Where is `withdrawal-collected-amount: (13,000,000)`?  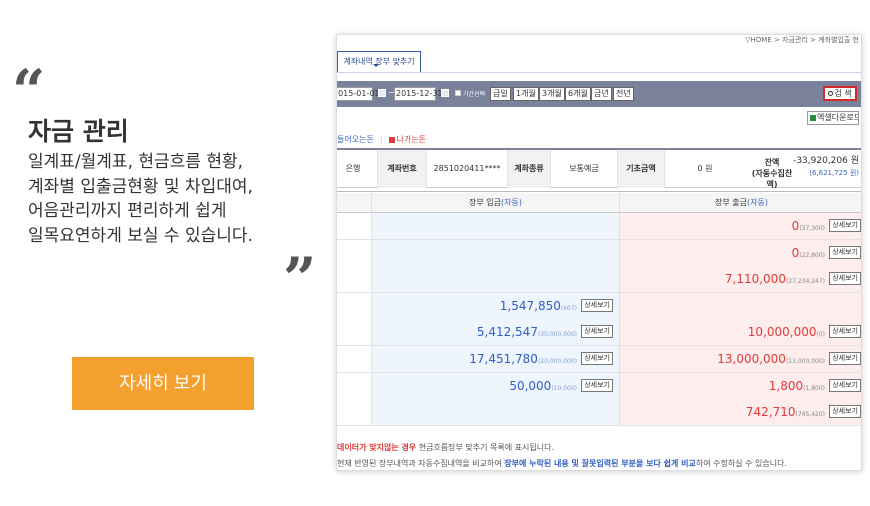 withdrawal-collected-amount: (13,000,000) is located at coordinates (805, 361).